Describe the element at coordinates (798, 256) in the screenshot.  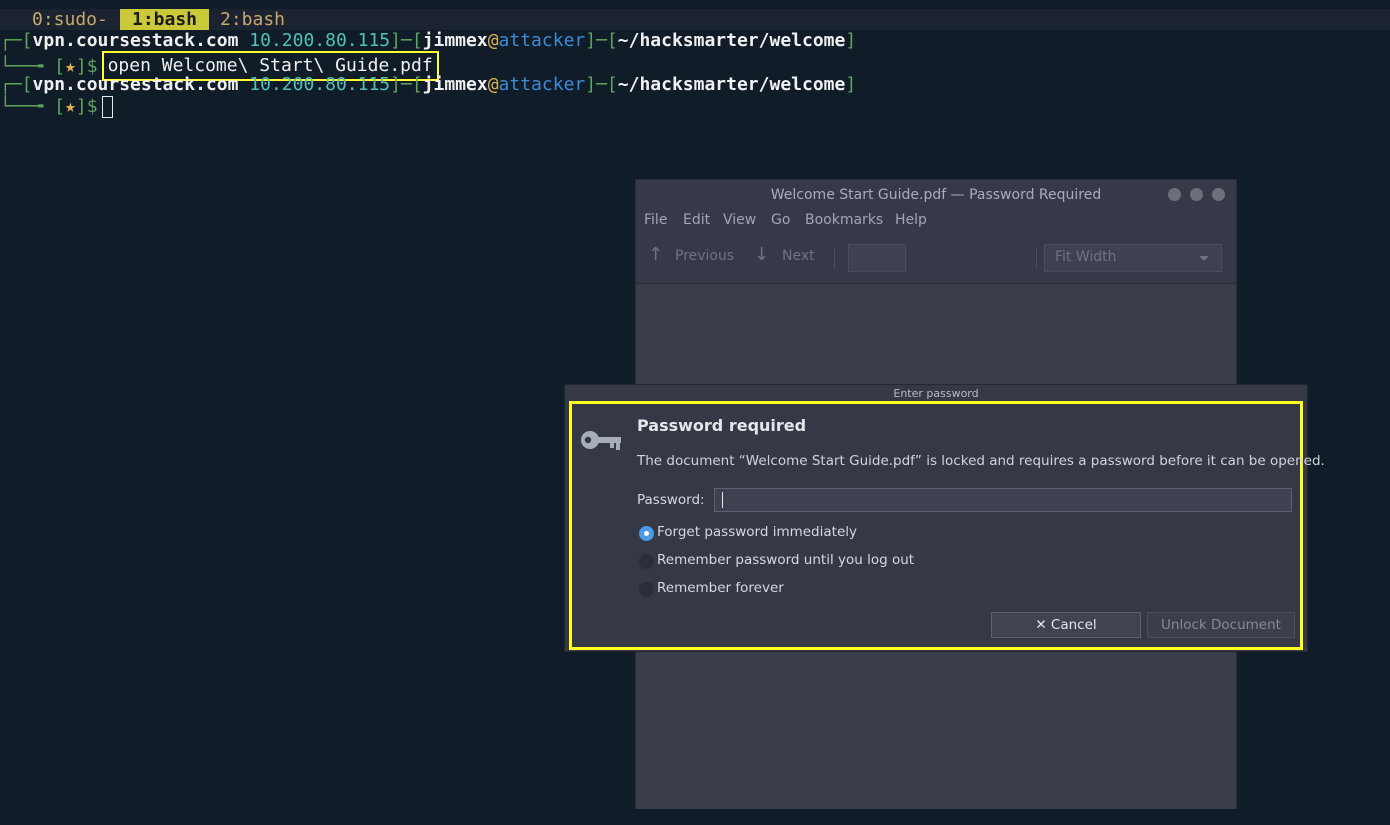
I see `next-button: Next` at that location.